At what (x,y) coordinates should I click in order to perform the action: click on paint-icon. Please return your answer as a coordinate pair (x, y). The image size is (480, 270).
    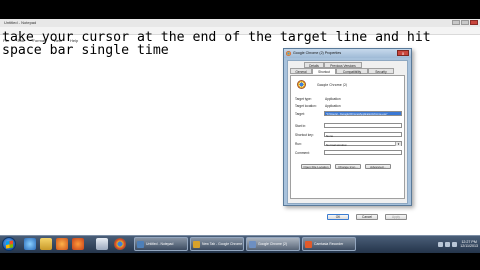
    Looking at the image, I should click on (102, 244).